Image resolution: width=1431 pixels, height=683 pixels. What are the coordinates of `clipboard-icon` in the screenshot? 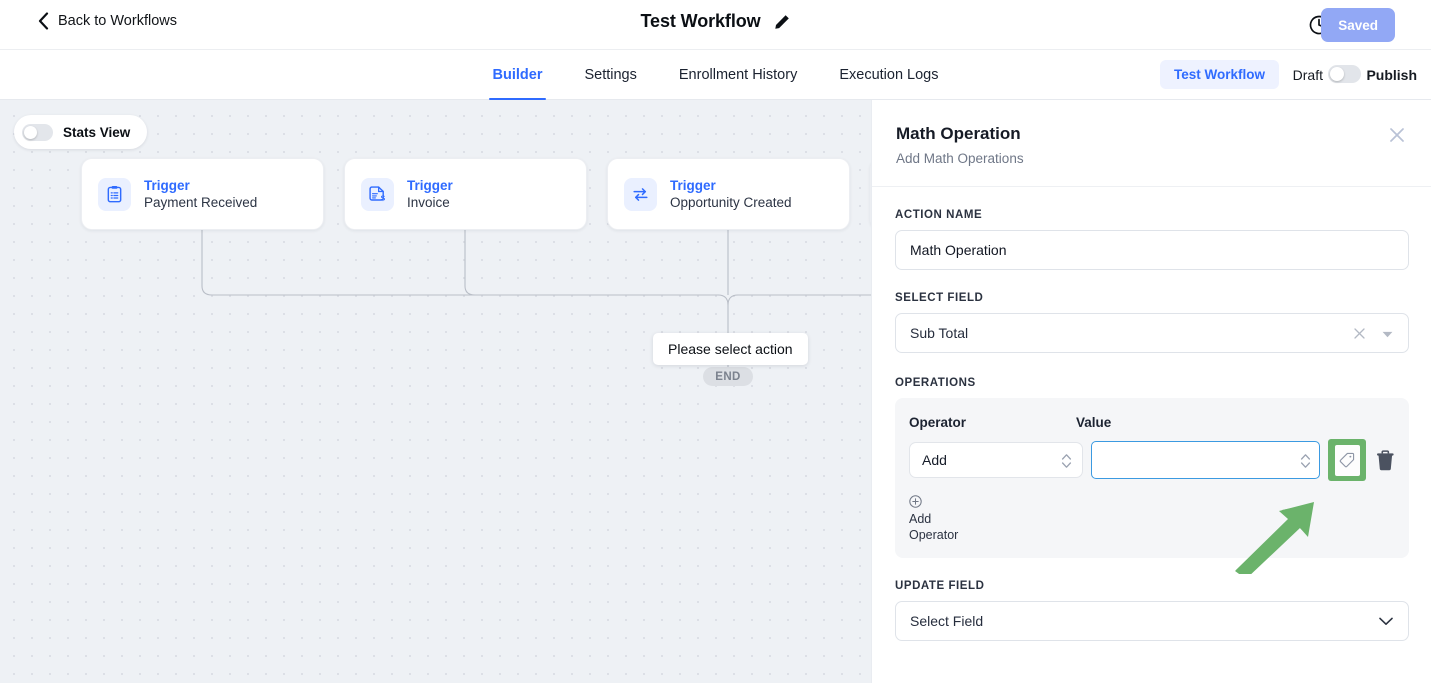 It's located at (114, 194).